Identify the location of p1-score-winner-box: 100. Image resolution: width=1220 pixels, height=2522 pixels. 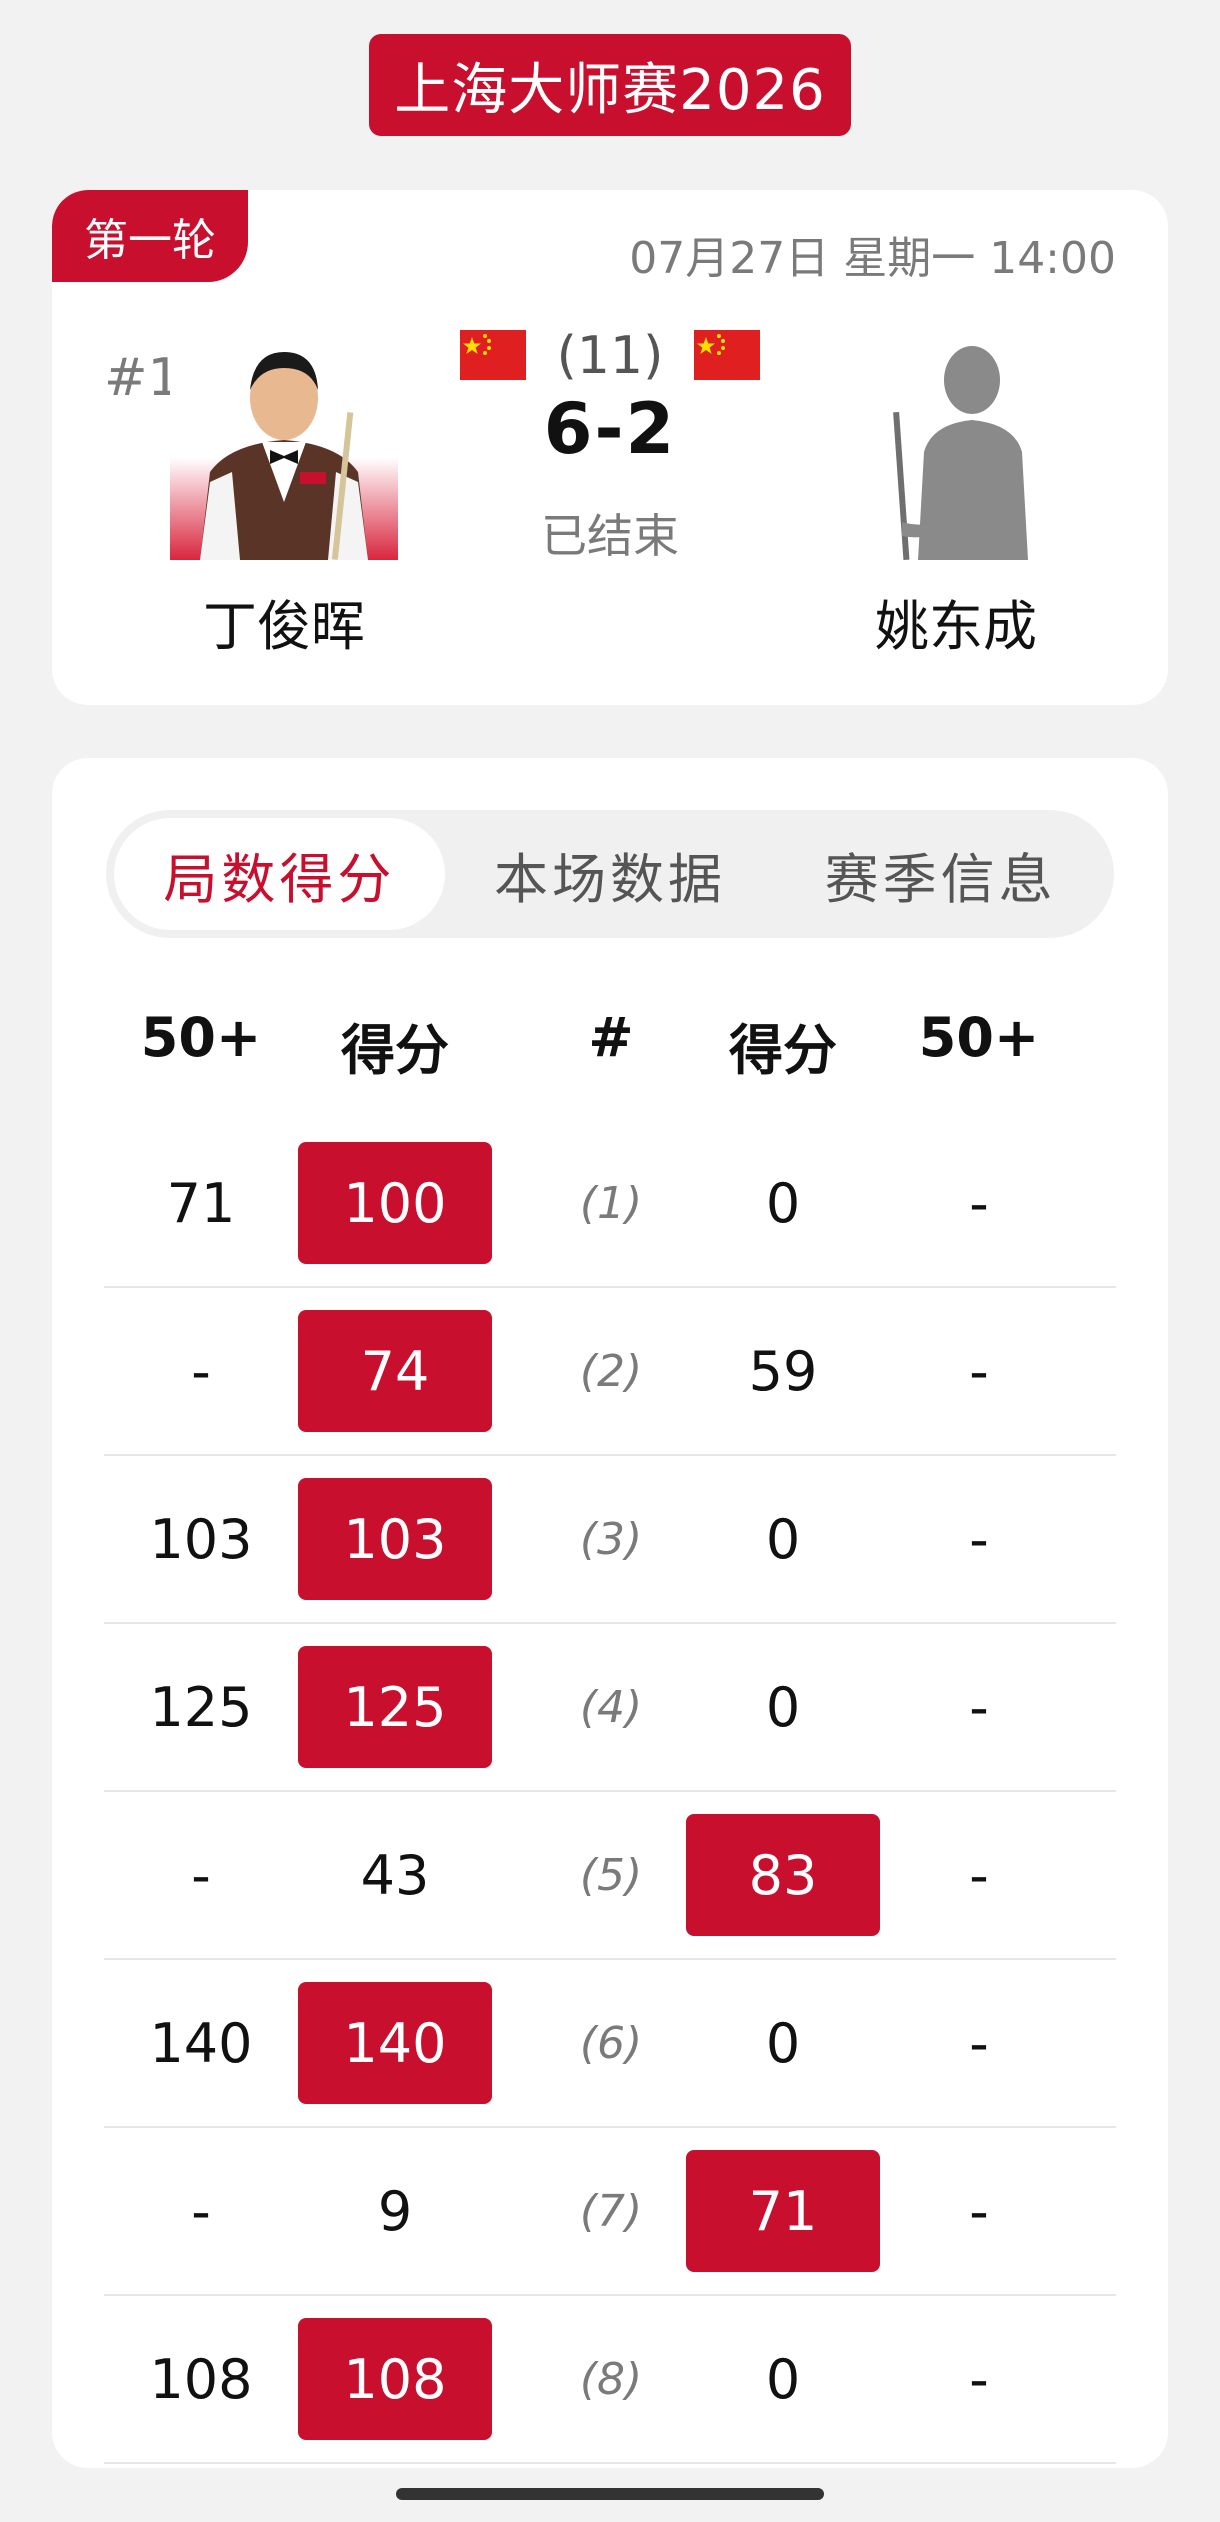
(395, 1203).